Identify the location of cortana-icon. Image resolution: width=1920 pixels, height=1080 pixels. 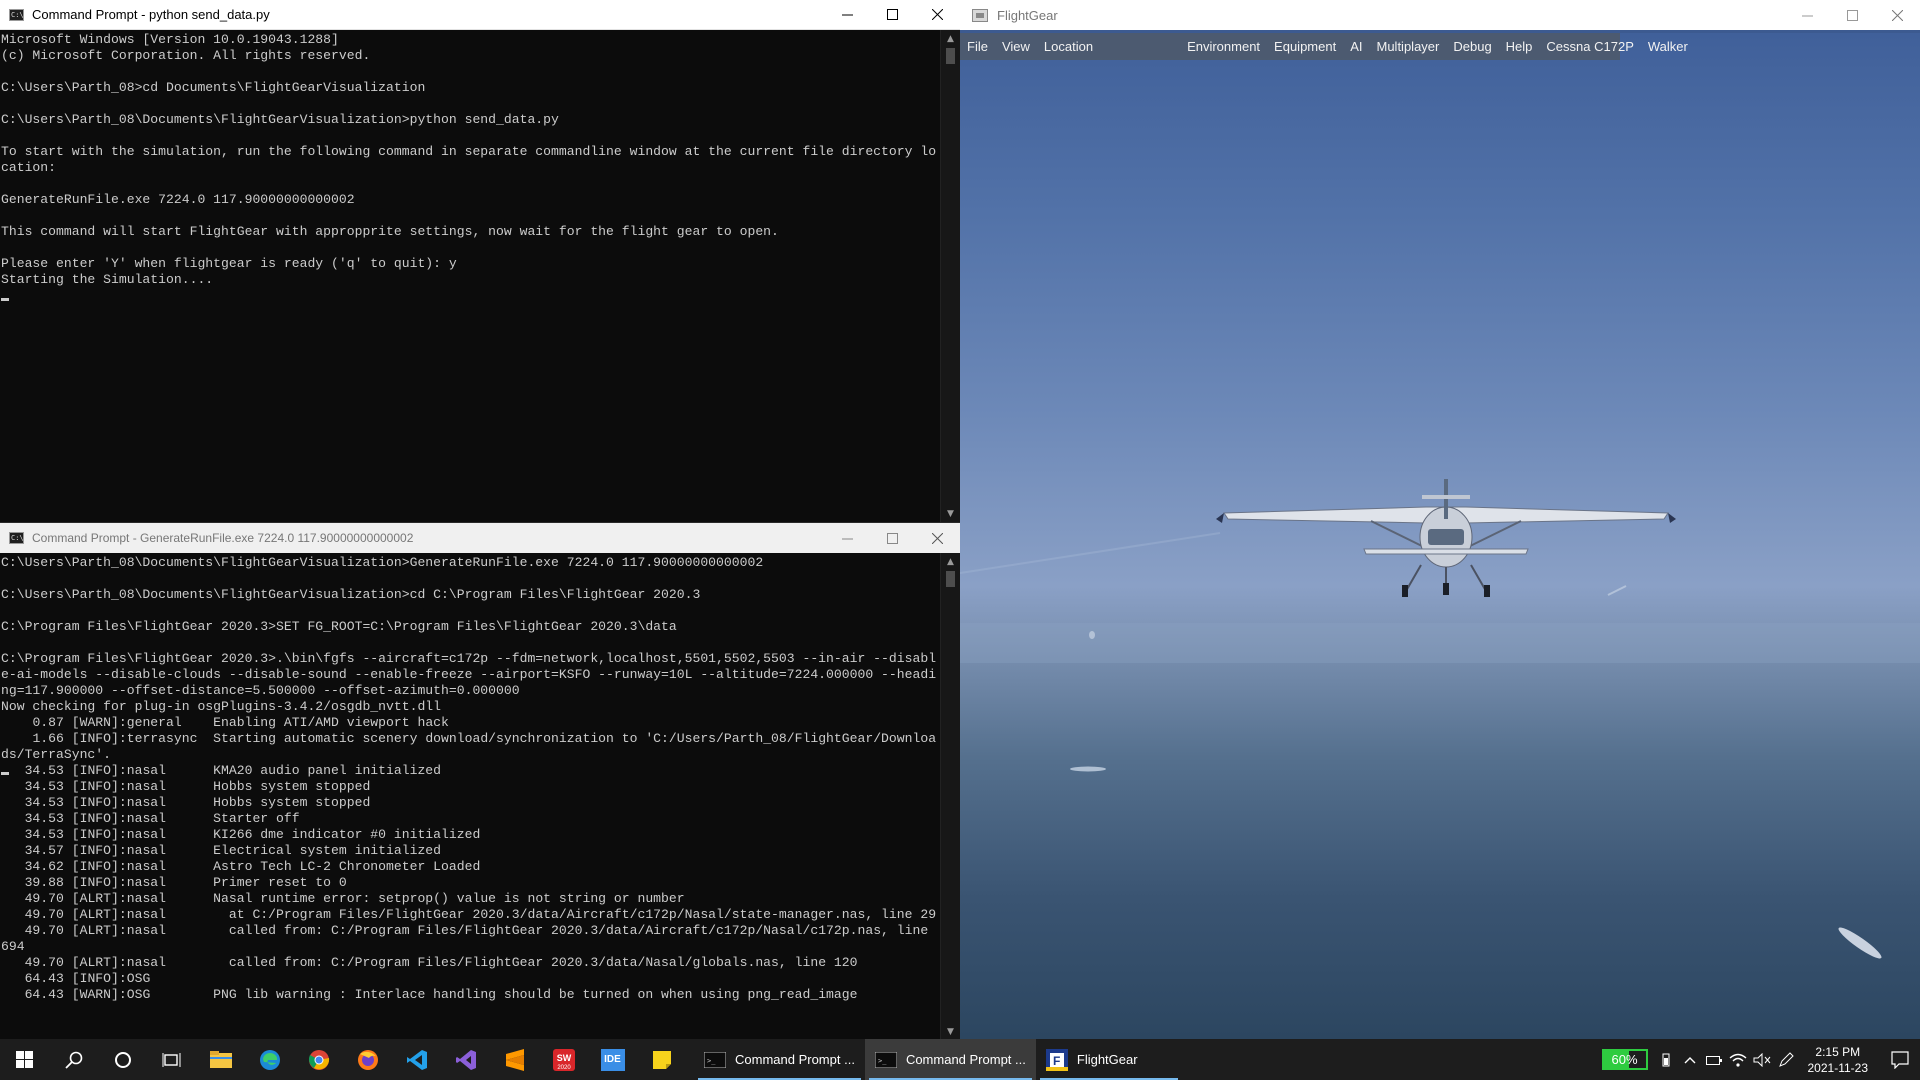
(122, 1059).